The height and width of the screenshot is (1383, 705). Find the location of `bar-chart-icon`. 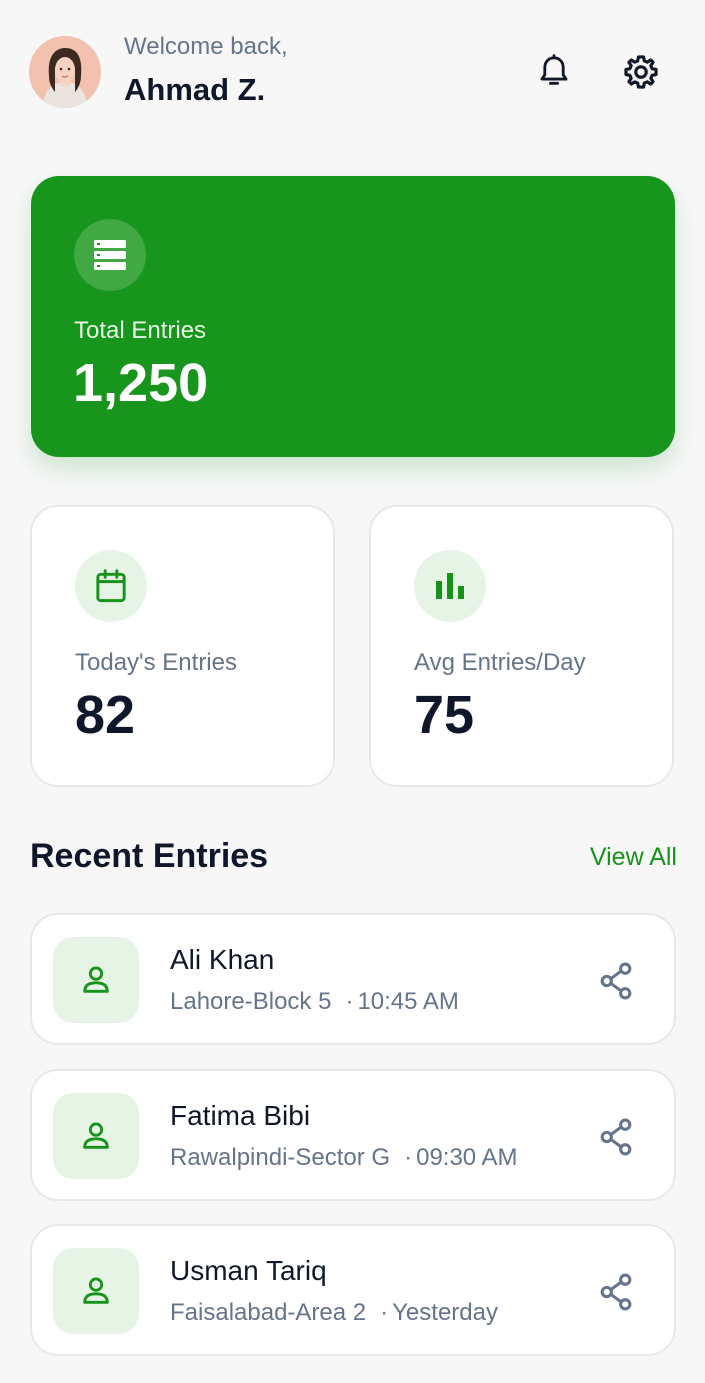

bar-chart-icon is located at coordinates (450, 586).